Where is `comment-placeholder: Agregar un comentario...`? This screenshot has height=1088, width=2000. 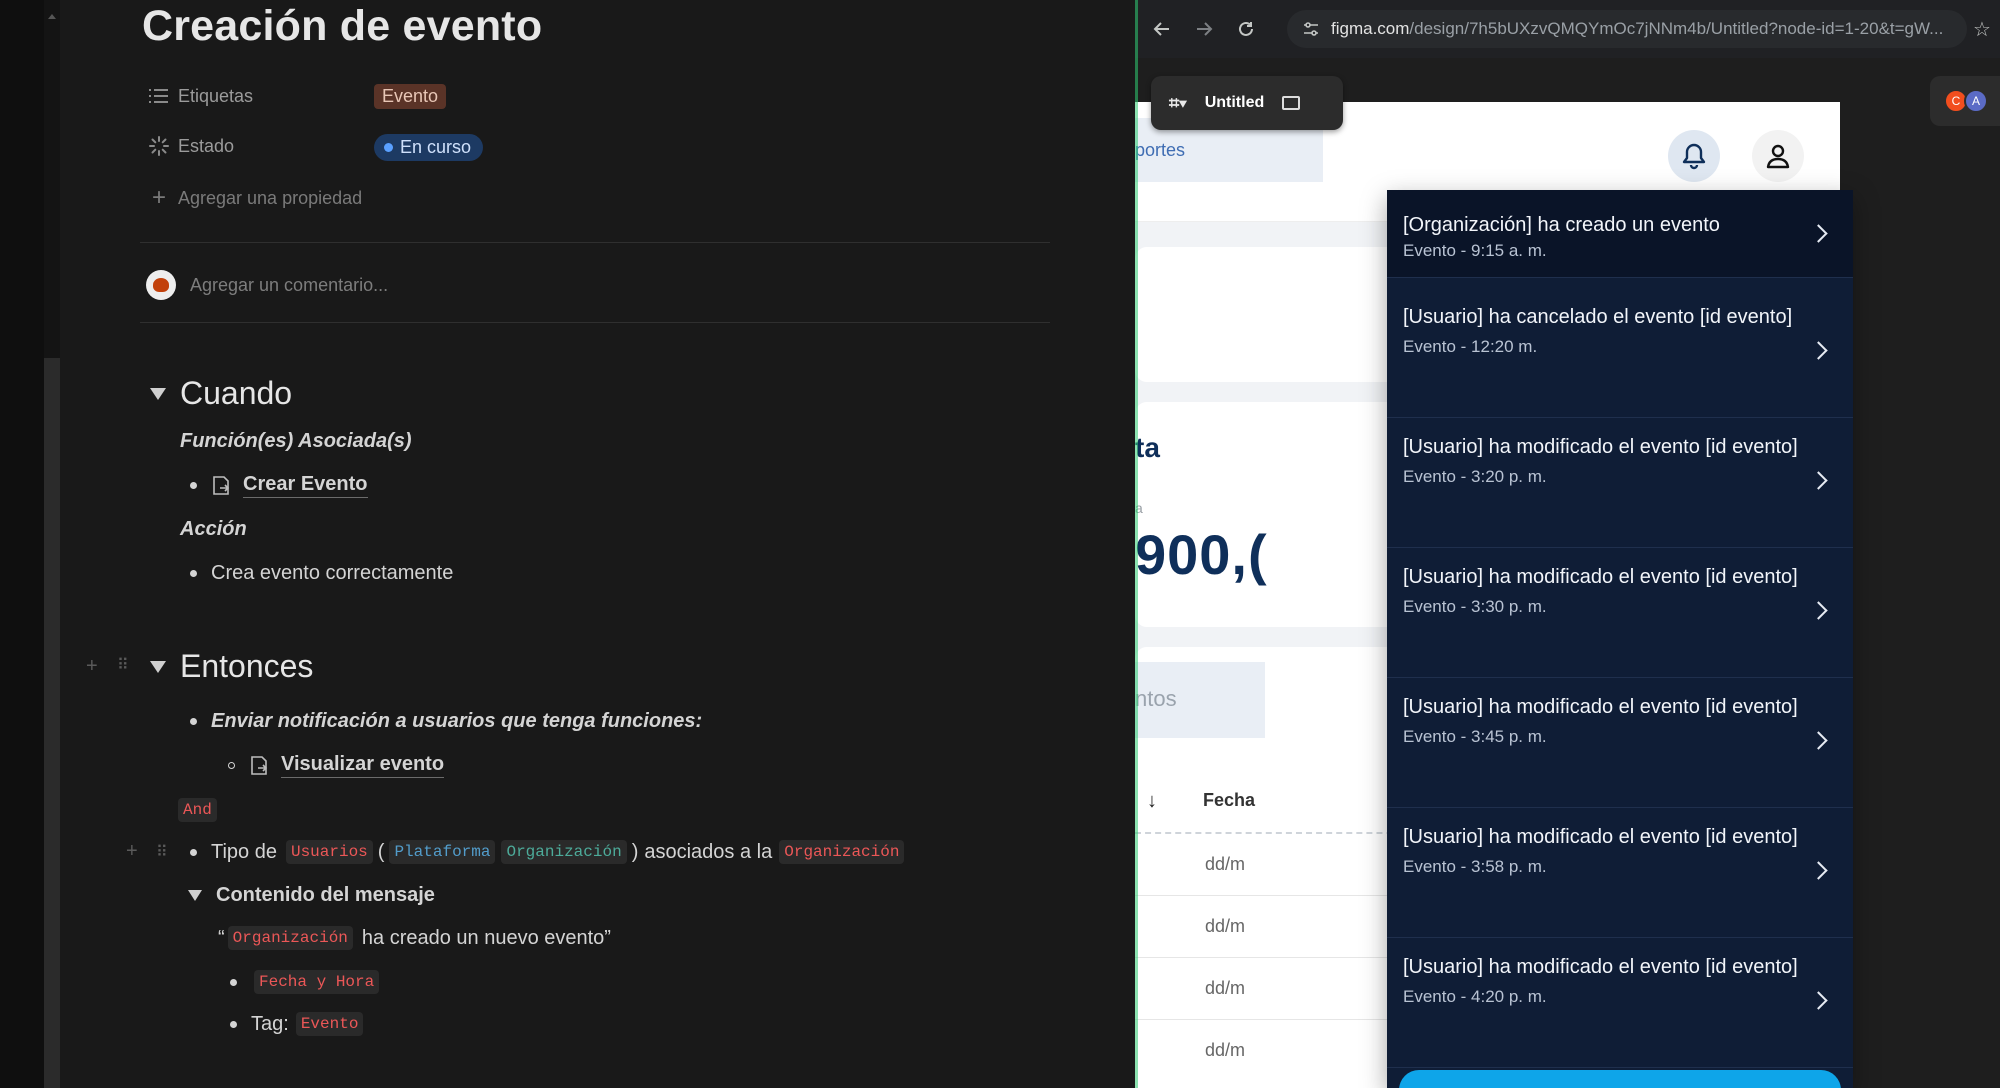
comment-placeholder: Agregar un comentario... is located at coordinates (289, 284).